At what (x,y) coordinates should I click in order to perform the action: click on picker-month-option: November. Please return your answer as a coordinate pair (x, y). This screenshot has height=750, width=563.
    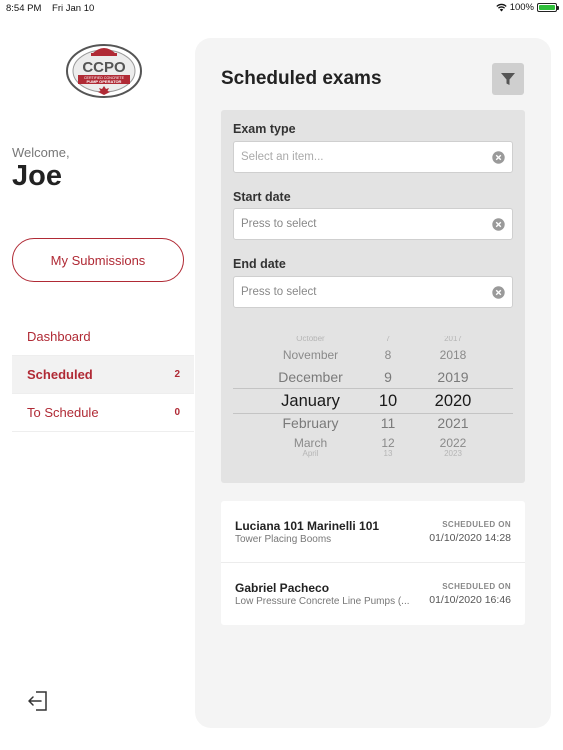
    Looking at the image, I should click on (310, 355).